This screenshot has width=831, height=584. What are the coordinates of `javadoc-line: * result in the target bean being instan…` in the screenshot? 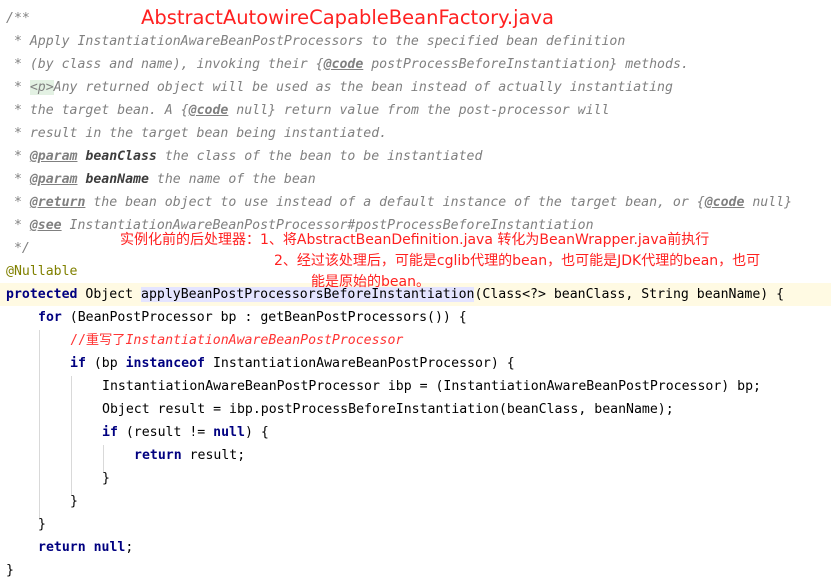 It's located at (197, 133).